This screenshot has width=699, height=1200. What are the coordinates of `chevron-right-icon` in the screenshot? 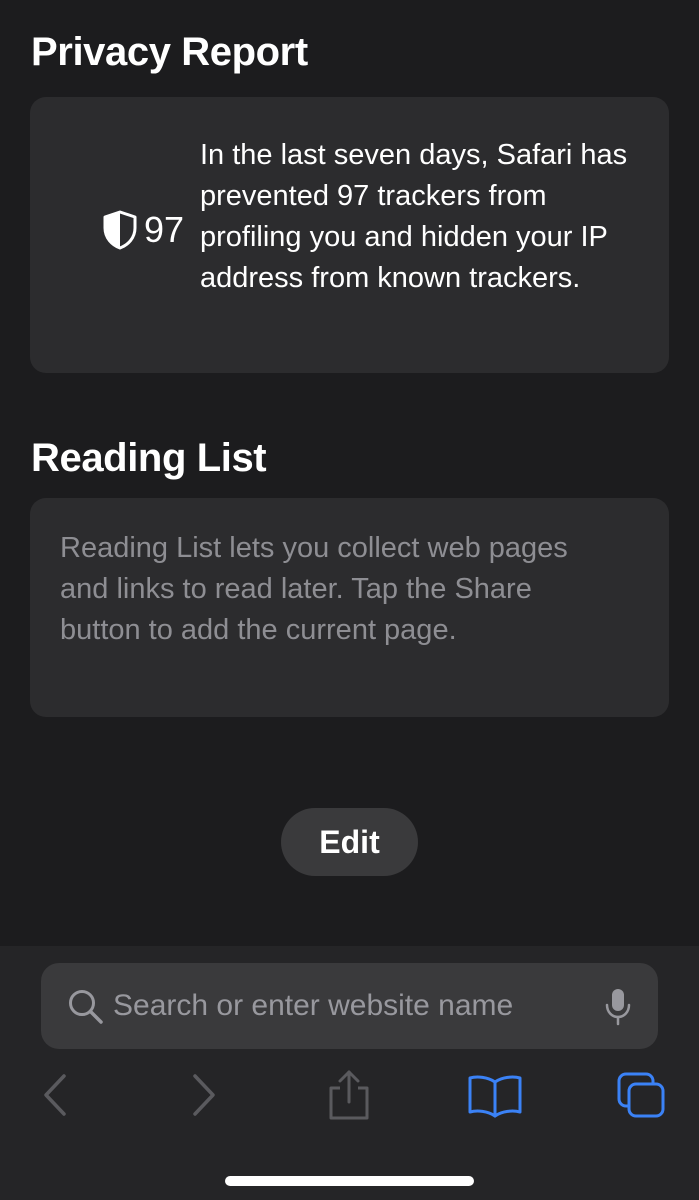 It's located at (204, 1095).